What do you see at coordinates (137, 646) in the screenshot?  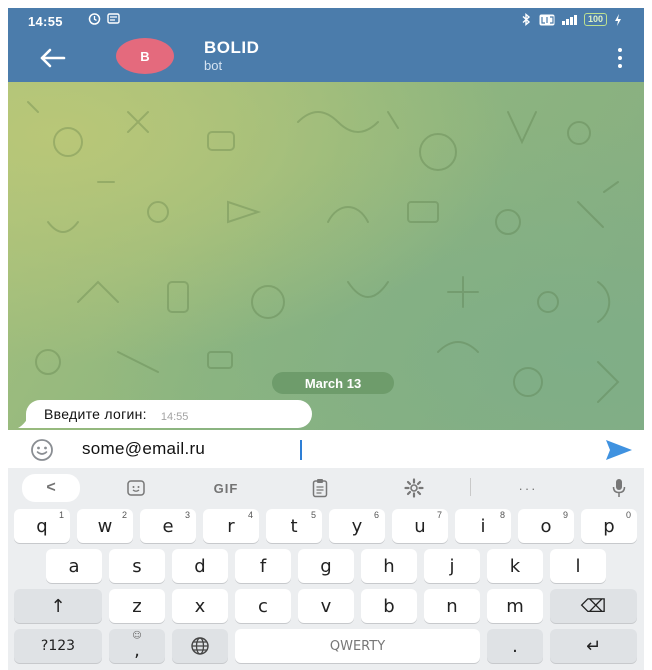 I see `comma-key: ☺ ,` at bounding box center [137, 646].